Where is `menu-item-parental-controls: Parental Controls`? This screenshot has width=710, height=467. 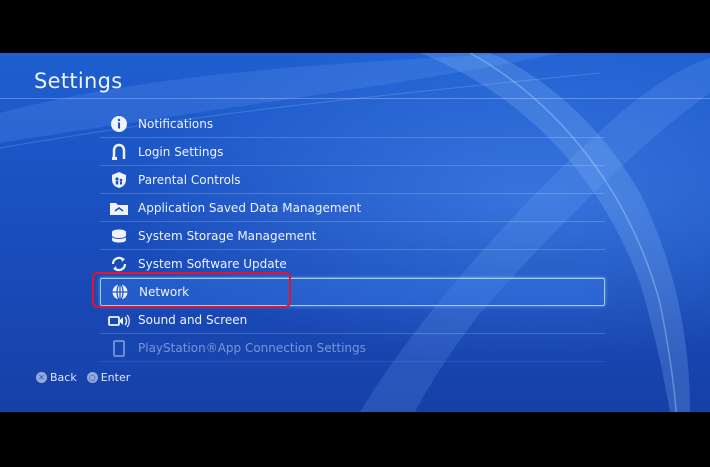
menu-item-parental-controls: Parental Controls is located at coordinates (352, 180).